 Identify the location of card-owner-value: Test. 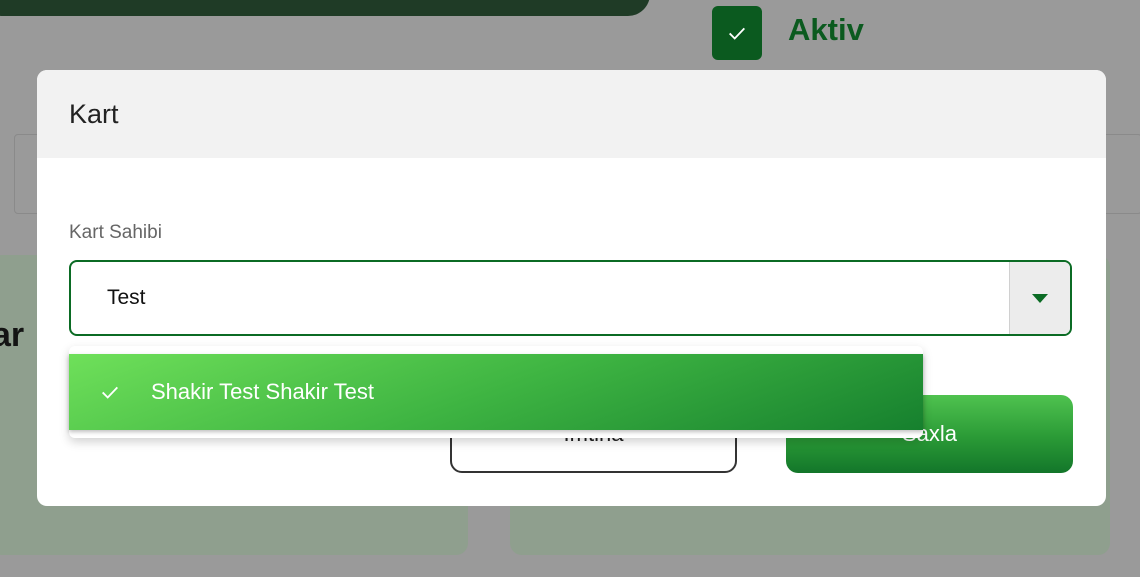
(126, 297).